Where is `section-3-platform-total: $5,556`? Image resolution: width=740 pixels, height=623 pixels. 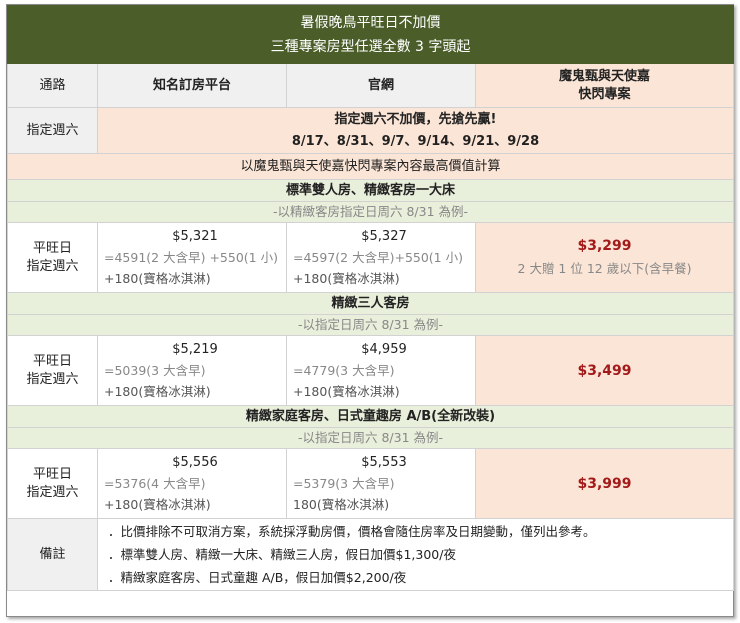 section-3-platform-total: $5,556 is located at coordinates (195, 462).